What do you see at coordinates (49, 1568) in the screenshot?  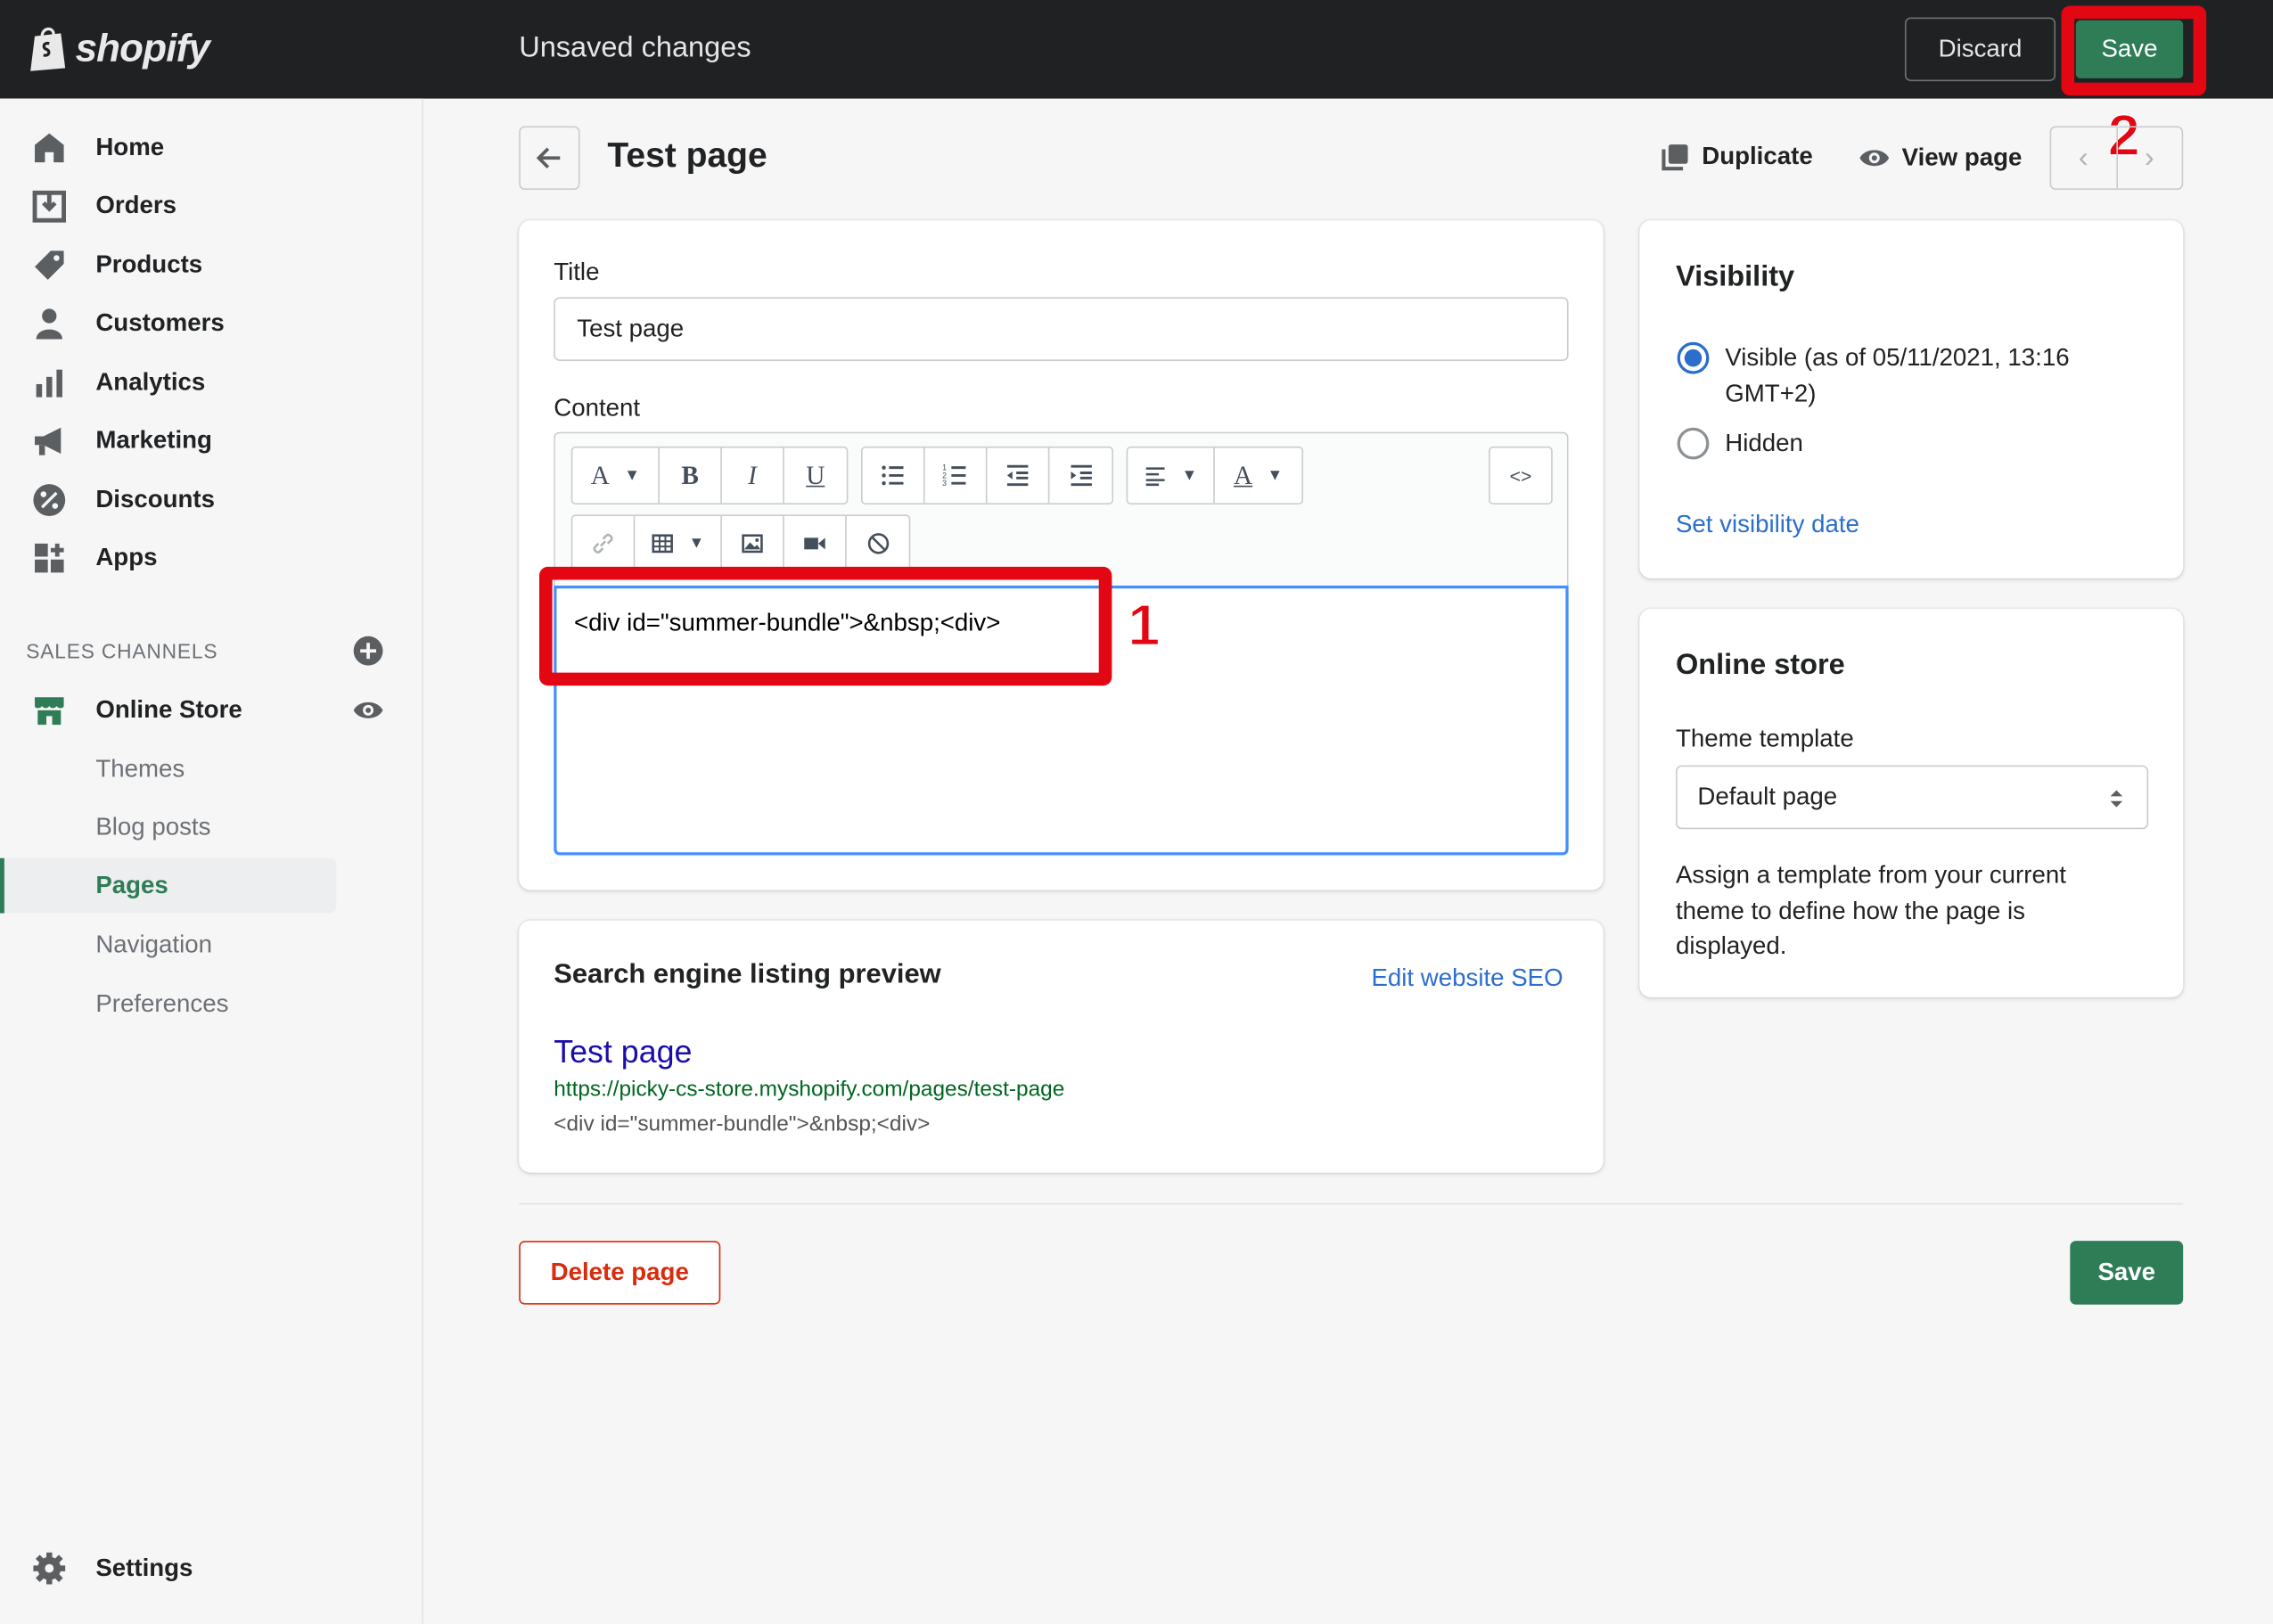 I see `gear-icon` at bounding box center [49, 1568].